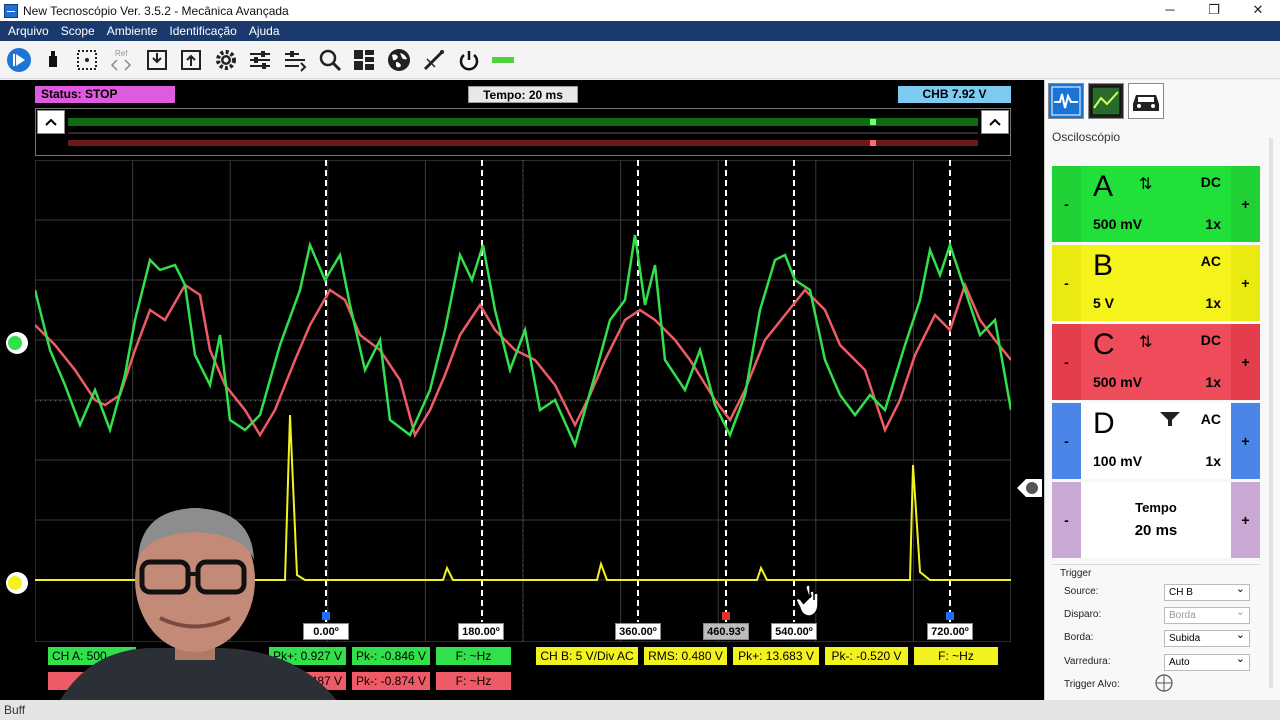 The height and width of the screenshot is (720, 1280). Describe the element at coordinates (1066, 441) in the screenshot. I see `channel-d-minus-button: -` at that location.